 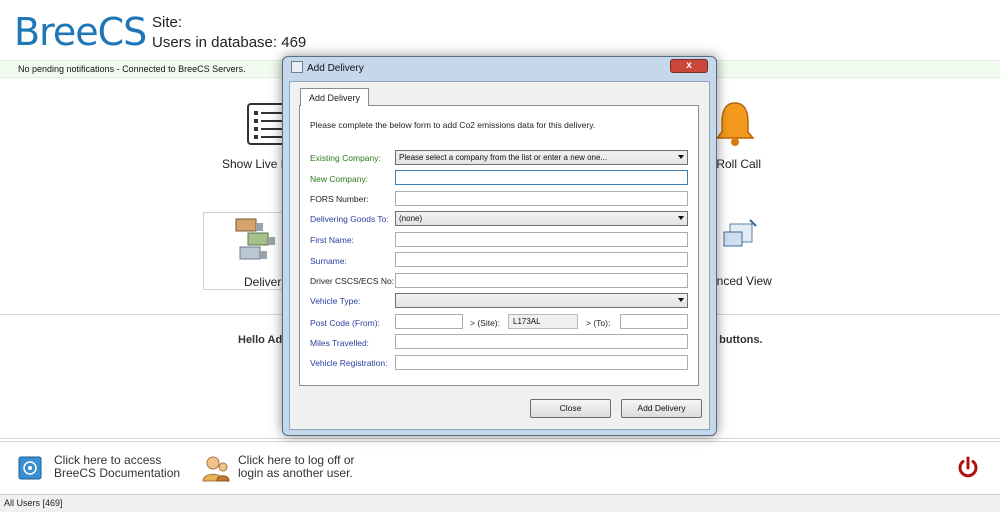 I want to click on trucks-icon, so click(x=255, y=239).